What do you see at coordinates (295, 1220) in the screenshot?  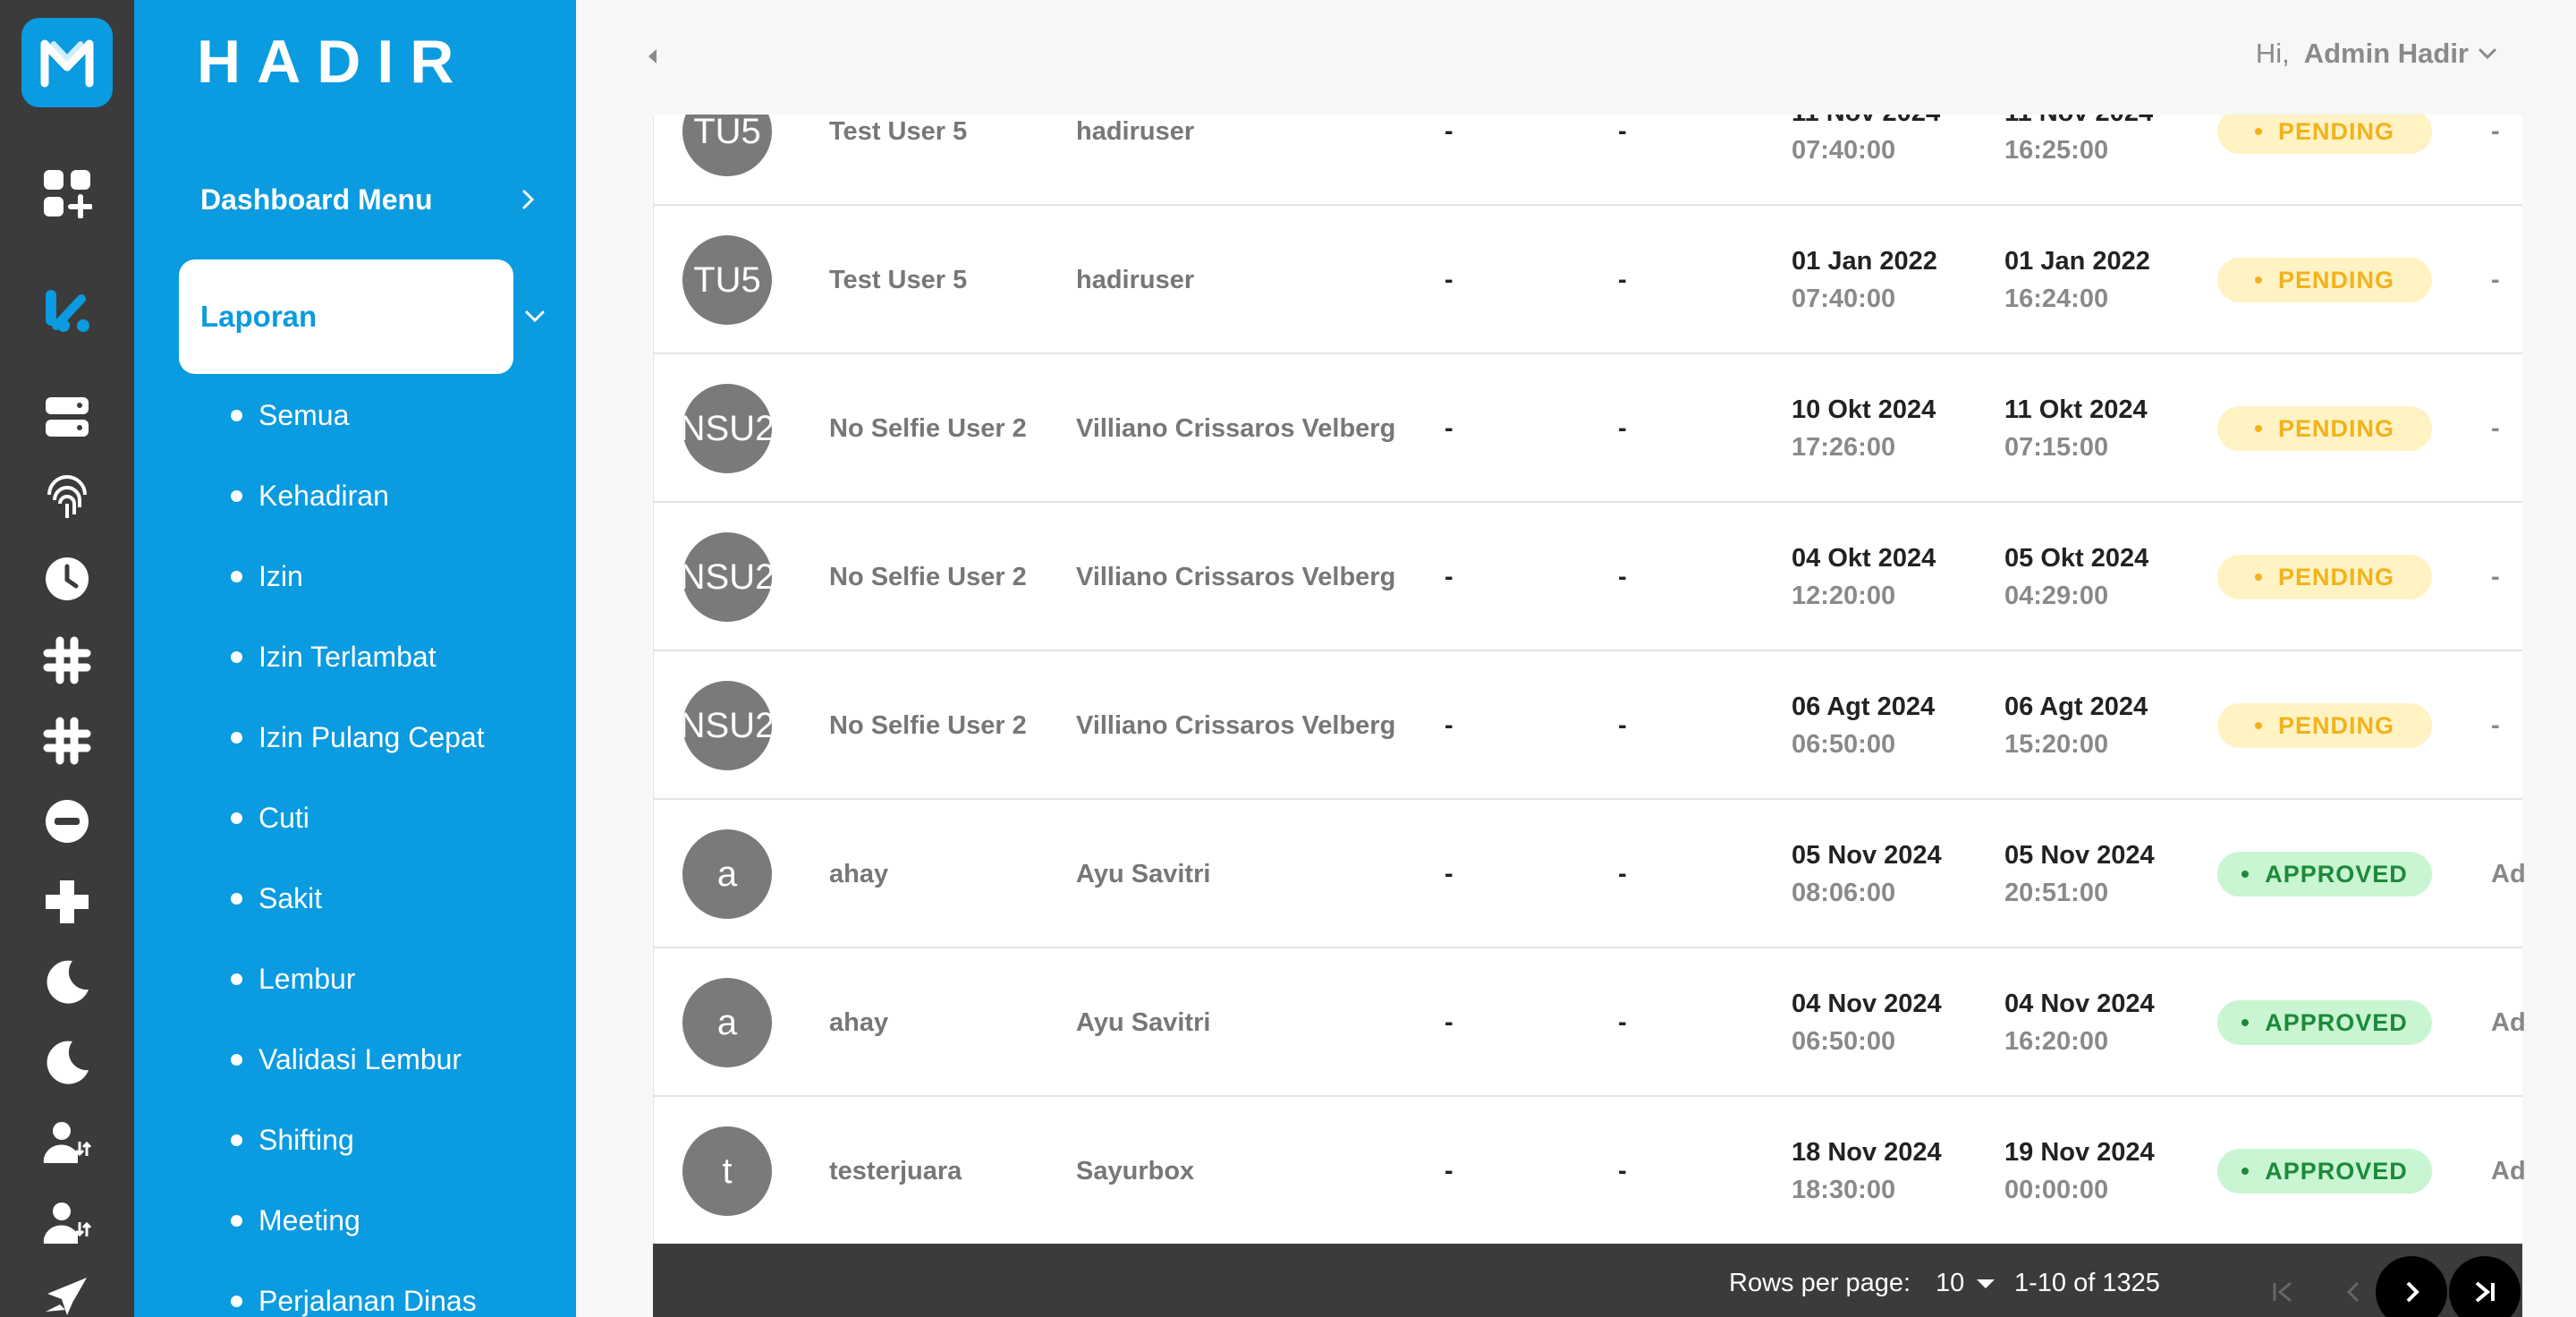 I see `submenu-meeting: Meeting` at bounding box center [295, 1220].